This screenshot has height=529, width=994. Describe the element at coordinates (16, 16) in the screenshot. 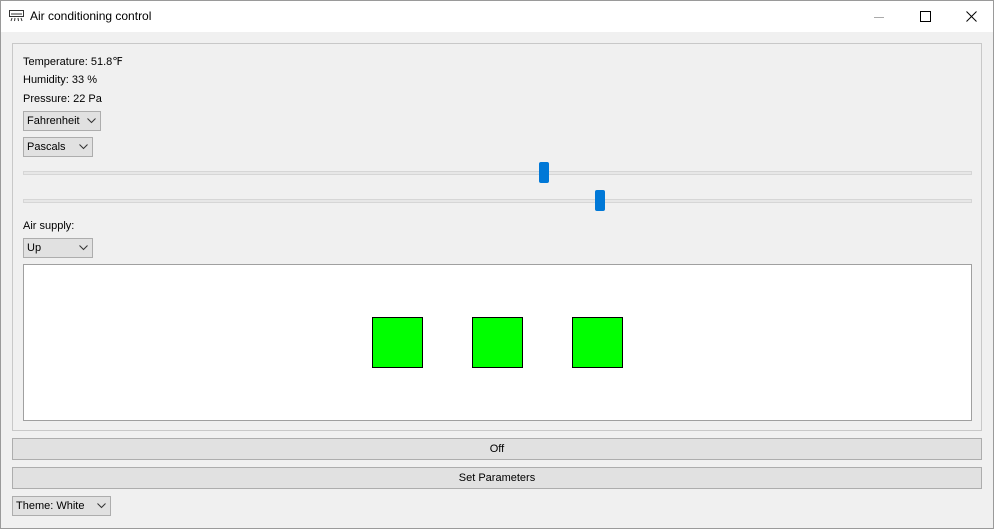

I see `air-conditioner-icon` at that location.